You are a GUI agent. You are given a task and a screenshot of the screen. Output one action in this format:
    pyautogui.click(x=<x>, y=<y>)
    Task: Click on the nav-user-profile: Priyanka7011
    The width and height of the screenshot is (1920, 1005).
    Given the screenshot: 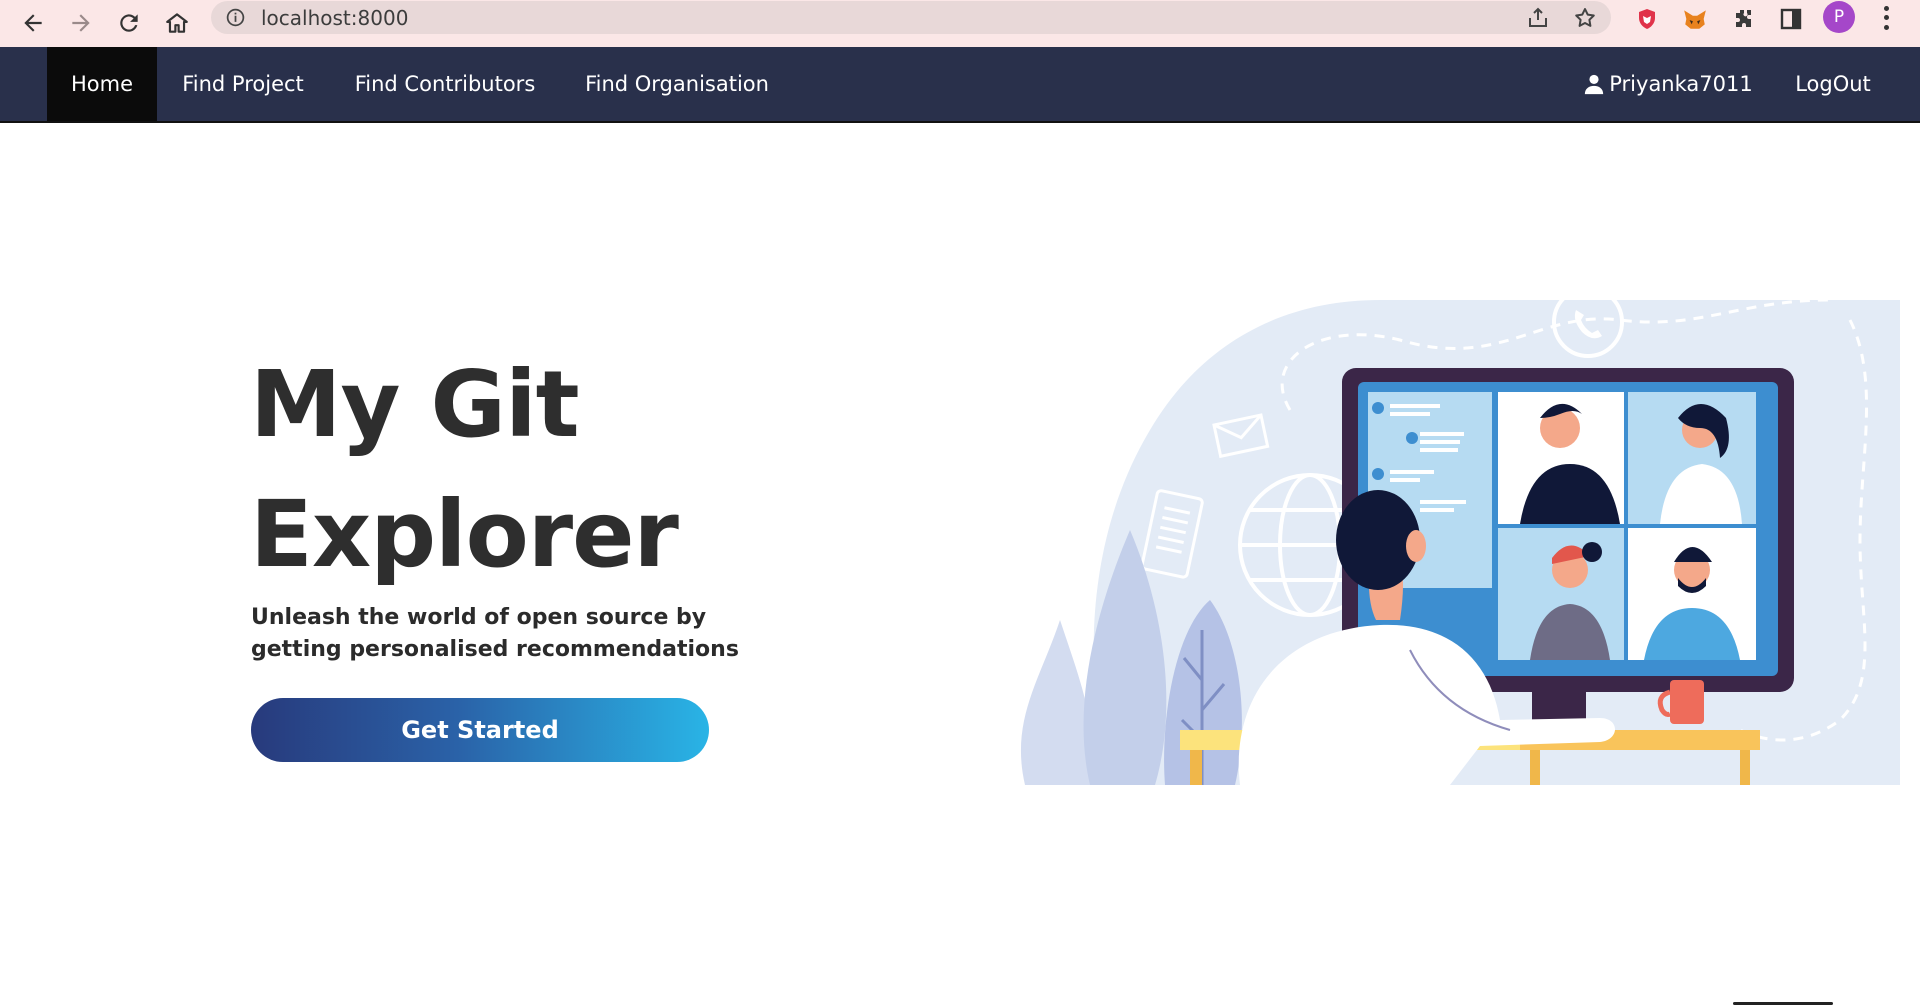 What is the action you would take?
    pyautogui.click(x=1668, y=84)
    